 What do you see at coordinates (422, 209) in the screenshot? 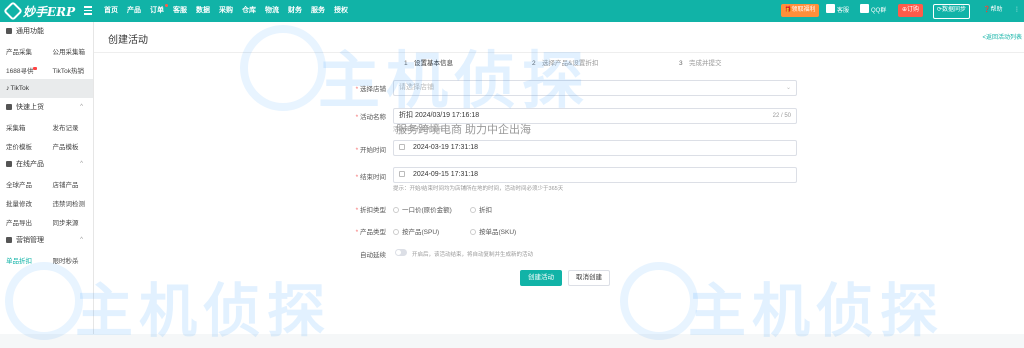
I see `discount-type-fixed-radio: 一口价(原价金额)` at bounding box center [422, 209].